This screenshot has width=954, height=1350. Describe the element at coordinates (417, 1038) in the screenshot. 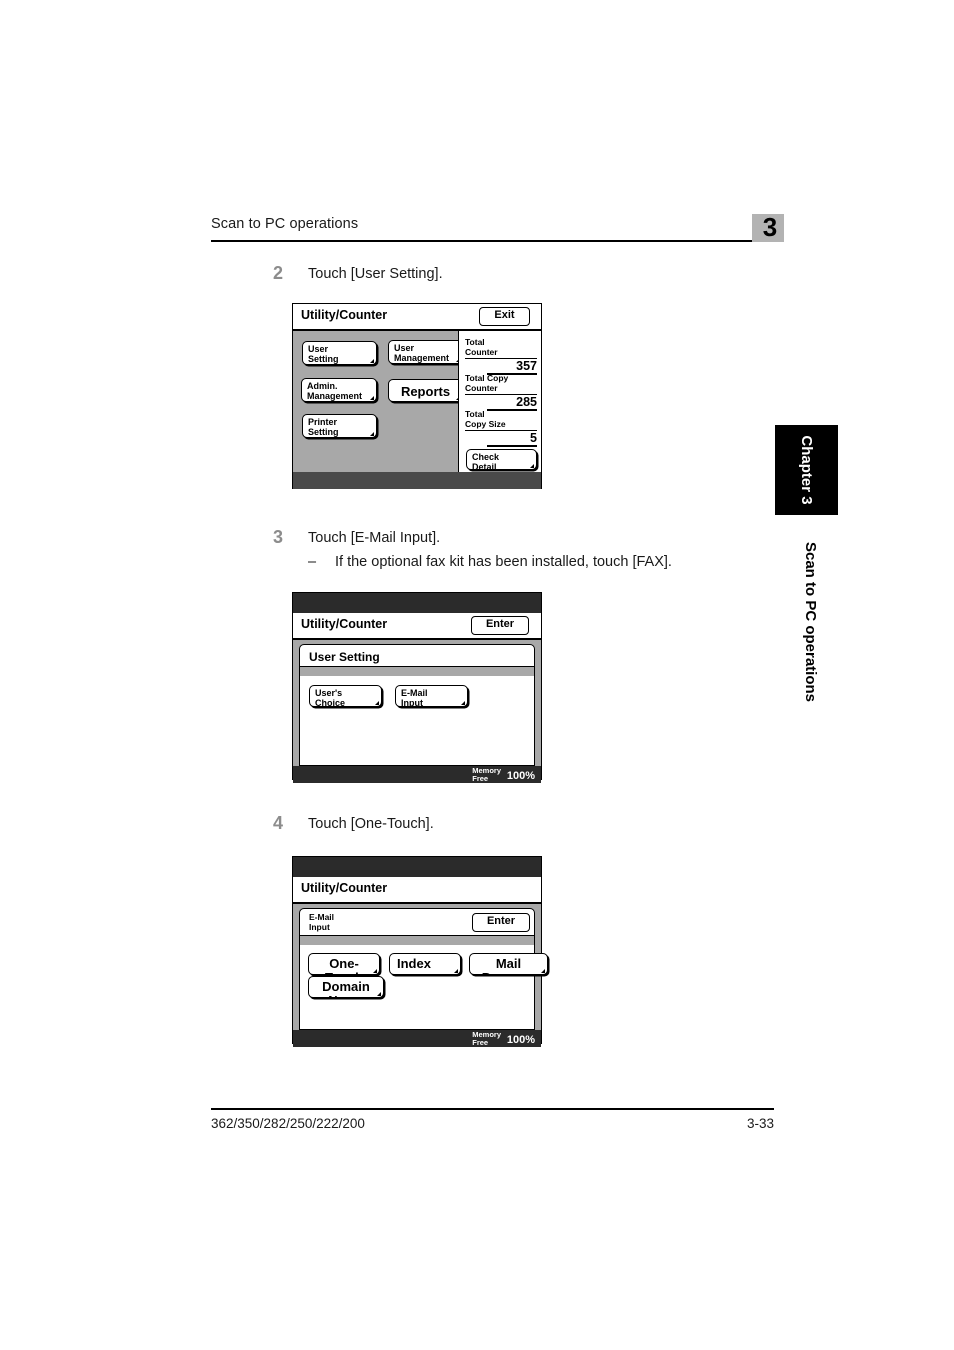

I see `panel3-bottom-bar: Memory Free 100%` at that location.